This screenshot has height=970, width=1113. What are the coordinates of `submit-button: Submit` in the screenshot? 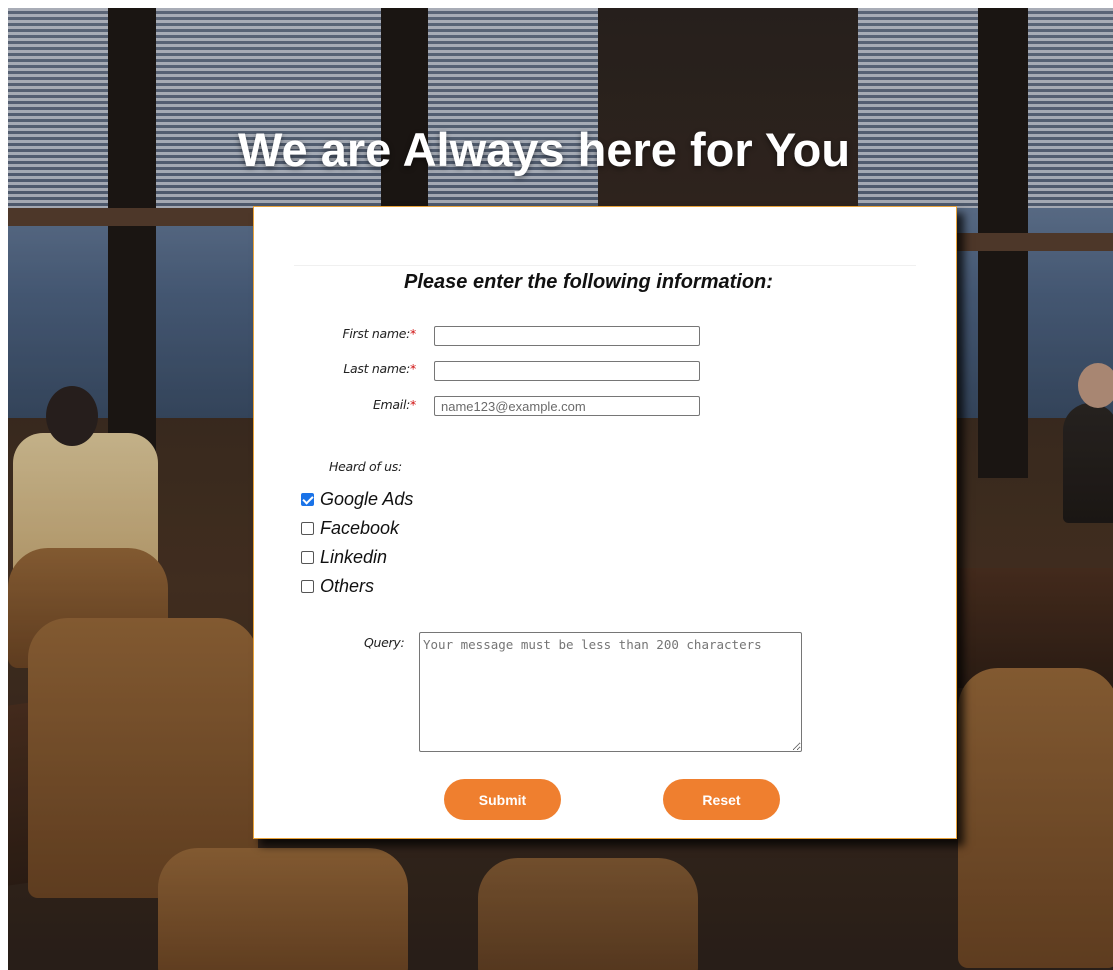 It's located at (502, 799).